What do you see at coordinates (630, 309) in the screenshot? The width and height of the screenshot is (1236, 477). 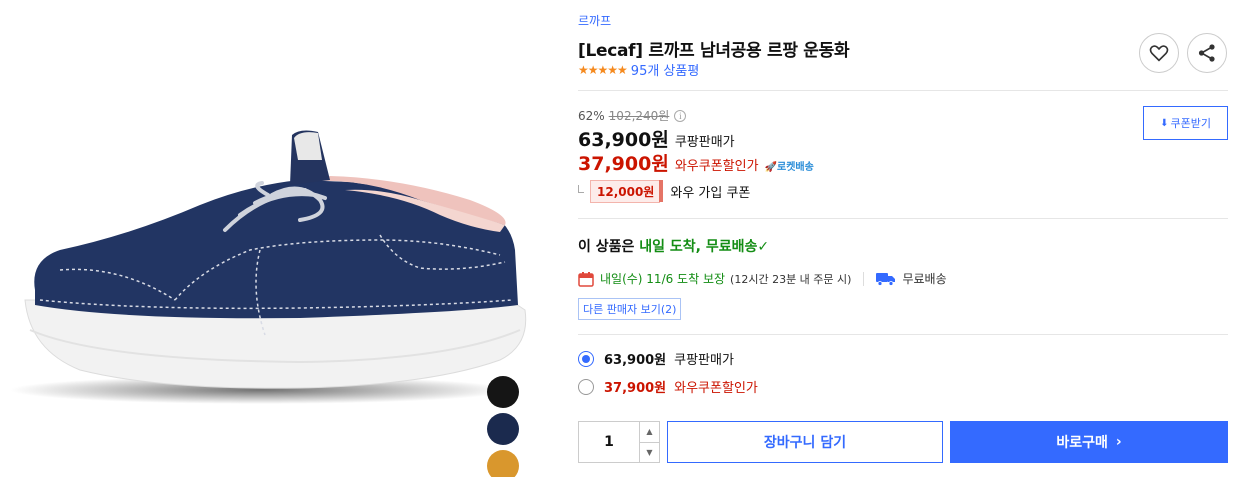 I see `other-sellers-button: 다른 판매자 보기(2)` at bounding box center [630, 309].